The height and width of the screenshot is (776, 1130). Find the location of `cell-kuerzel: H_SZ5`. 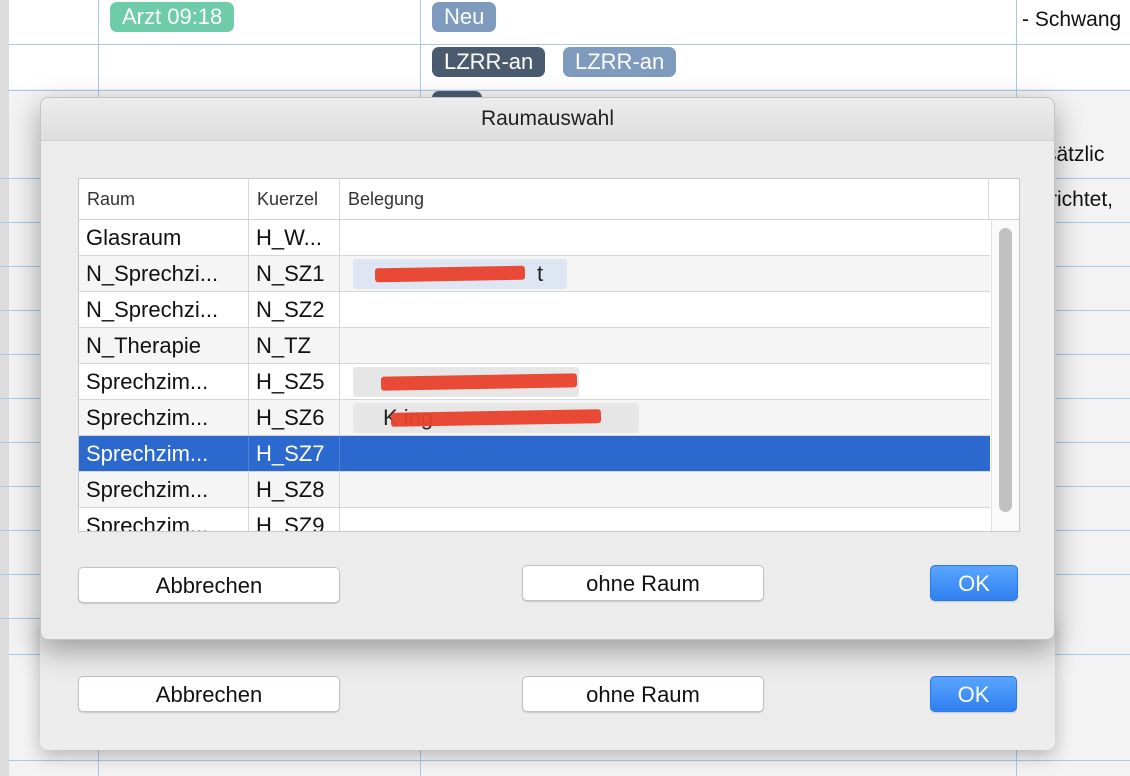

cell-kuerzel: H_SZ5 is located at coordinates (294, 381).